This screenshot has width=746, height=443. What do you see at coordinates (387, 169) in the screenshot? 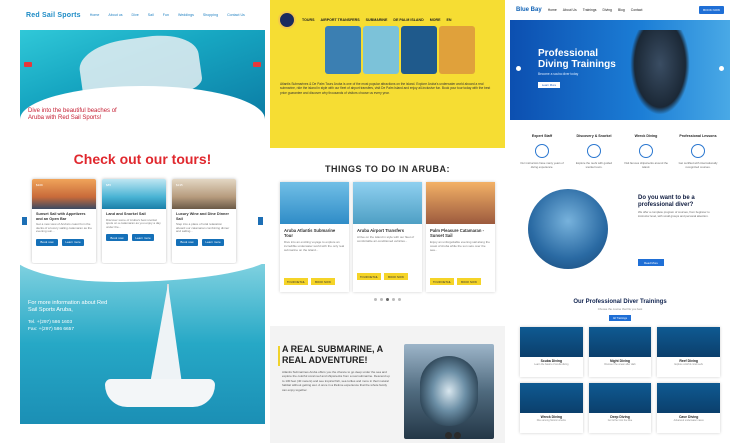
I see `things-heading: THINGS TO DO IN ARUBA:` at bounding box center [387, 169].